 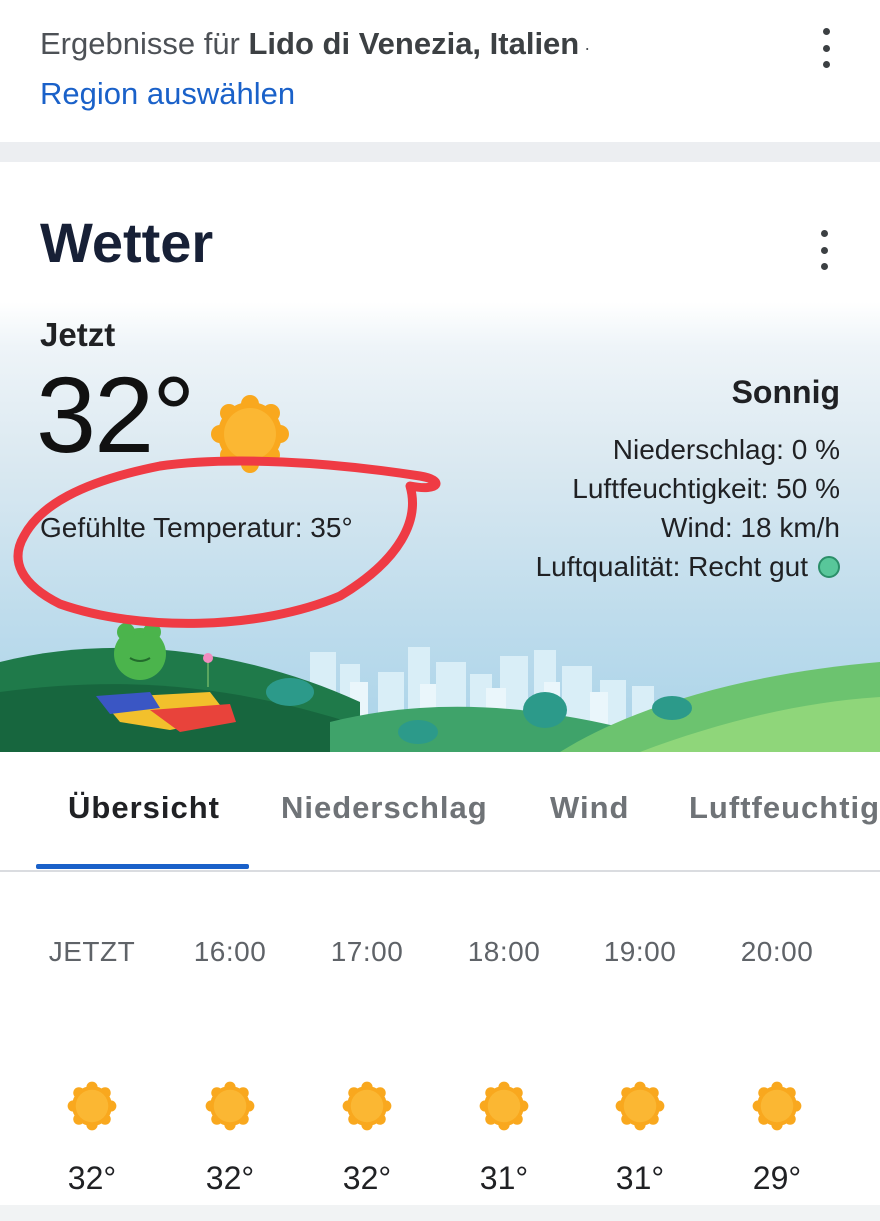 What do you see at coordinates (726, 449) in the screenshot?
I see `precipitation-value: Niederschlag: 0 %` at bounding box center [726, 449].